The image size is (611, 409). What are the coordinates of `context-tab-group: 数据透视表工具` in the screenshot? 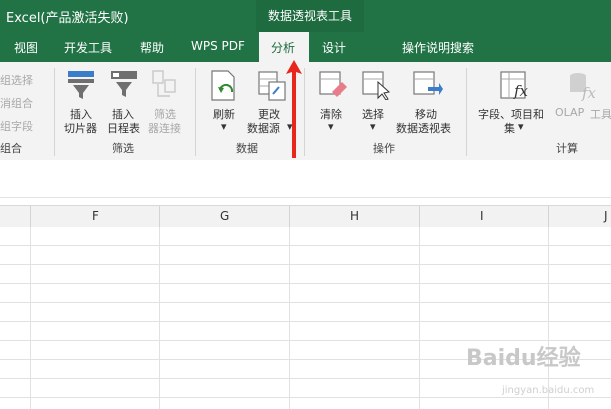 It's located at (310, 16).